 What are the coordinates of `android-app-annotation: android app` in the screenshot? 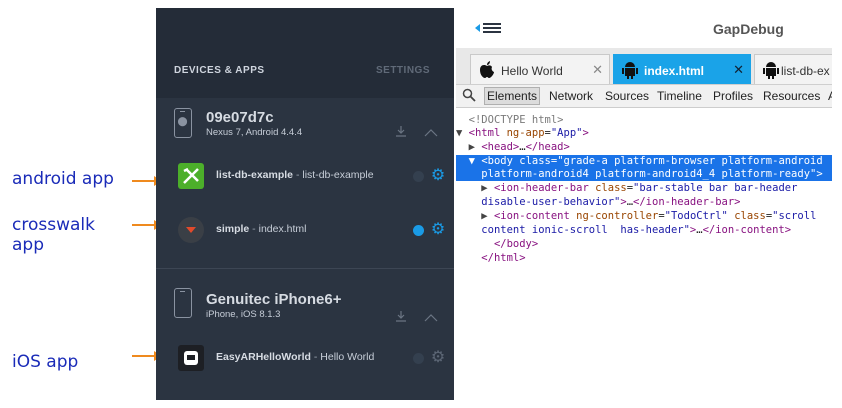 It's located at (63, 179).